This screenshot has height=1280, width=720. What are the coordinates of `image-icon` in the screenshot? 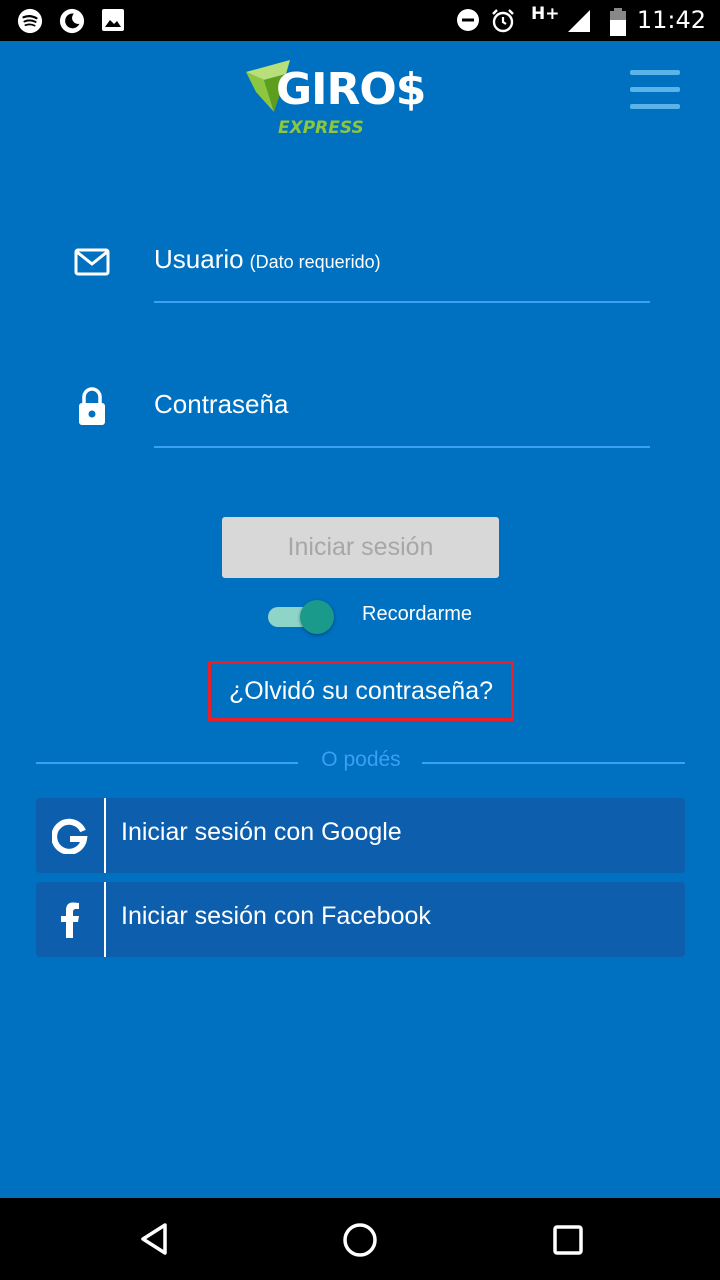 It's located at (113, 20).